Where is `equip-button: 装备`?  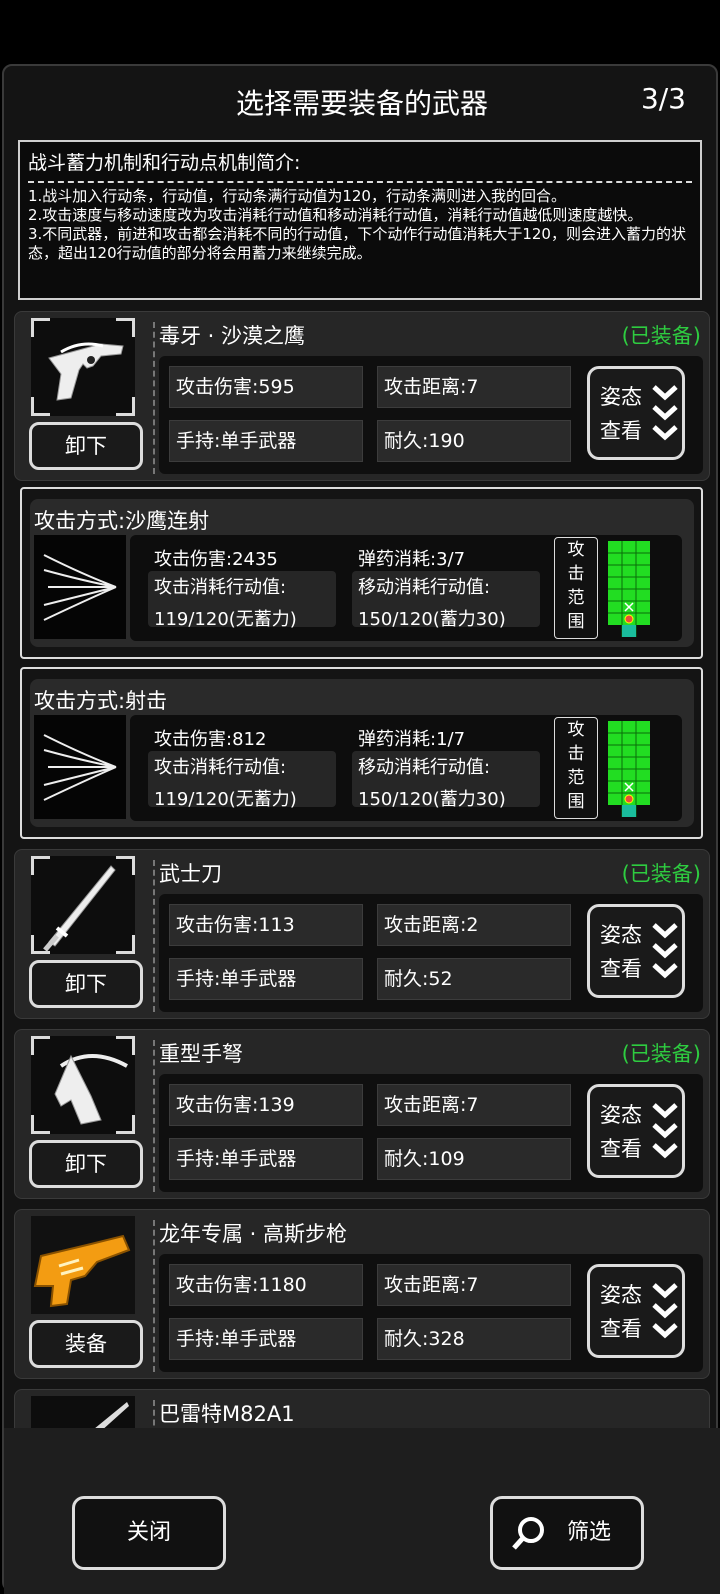 equip-button: 装备 is located at coordinates (86, 1344).